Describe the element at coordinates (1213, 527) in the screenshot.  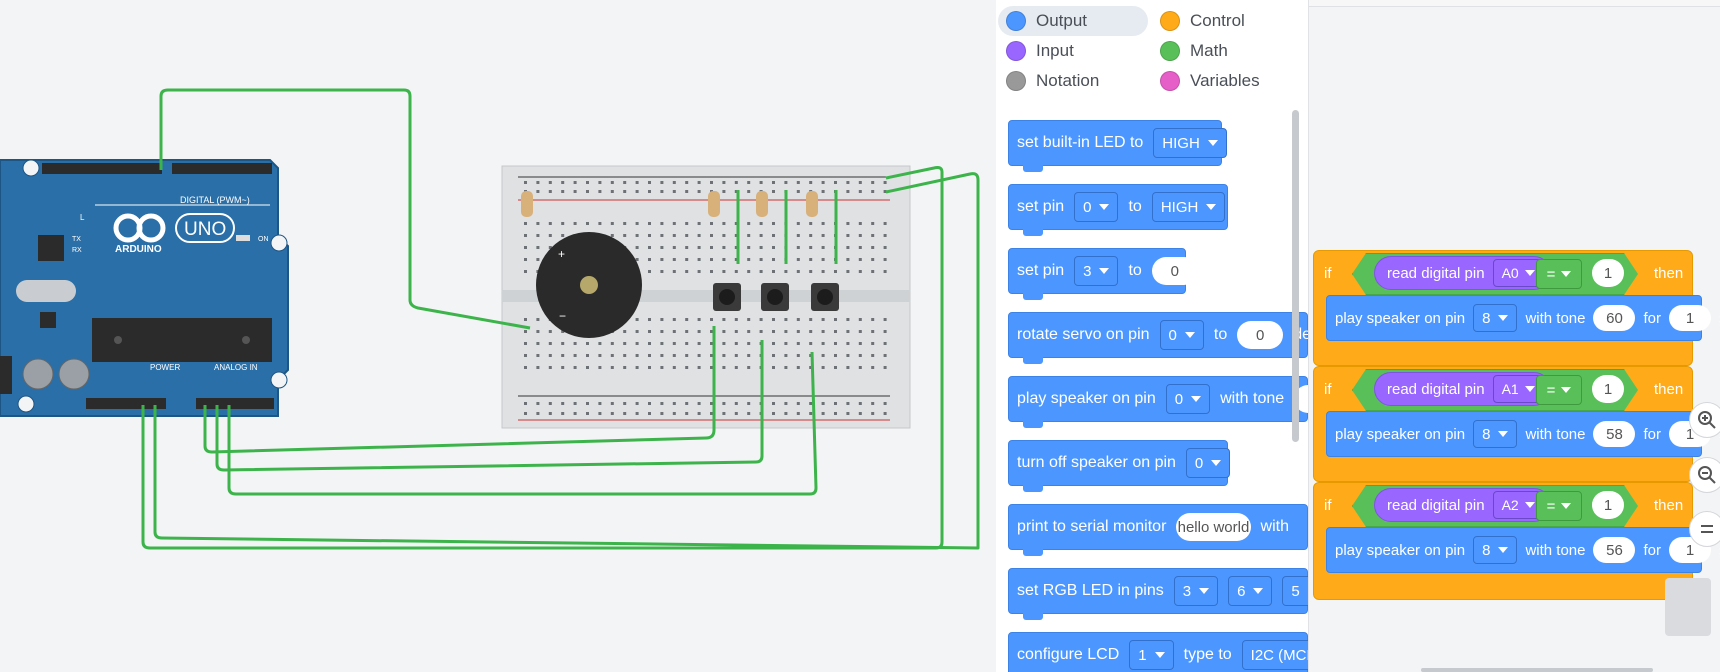
I see `message-input: hello world` at that location.